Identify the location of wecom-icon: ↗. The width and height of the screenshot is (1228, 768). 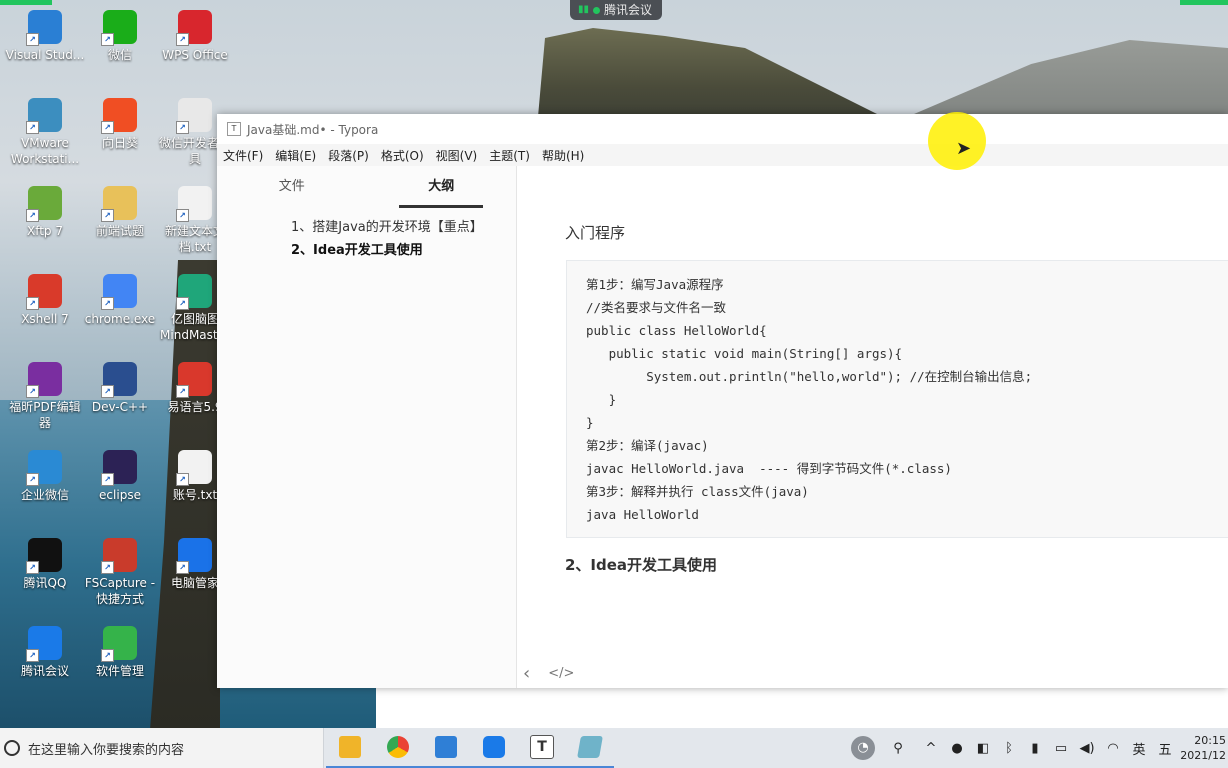
(44, 468).